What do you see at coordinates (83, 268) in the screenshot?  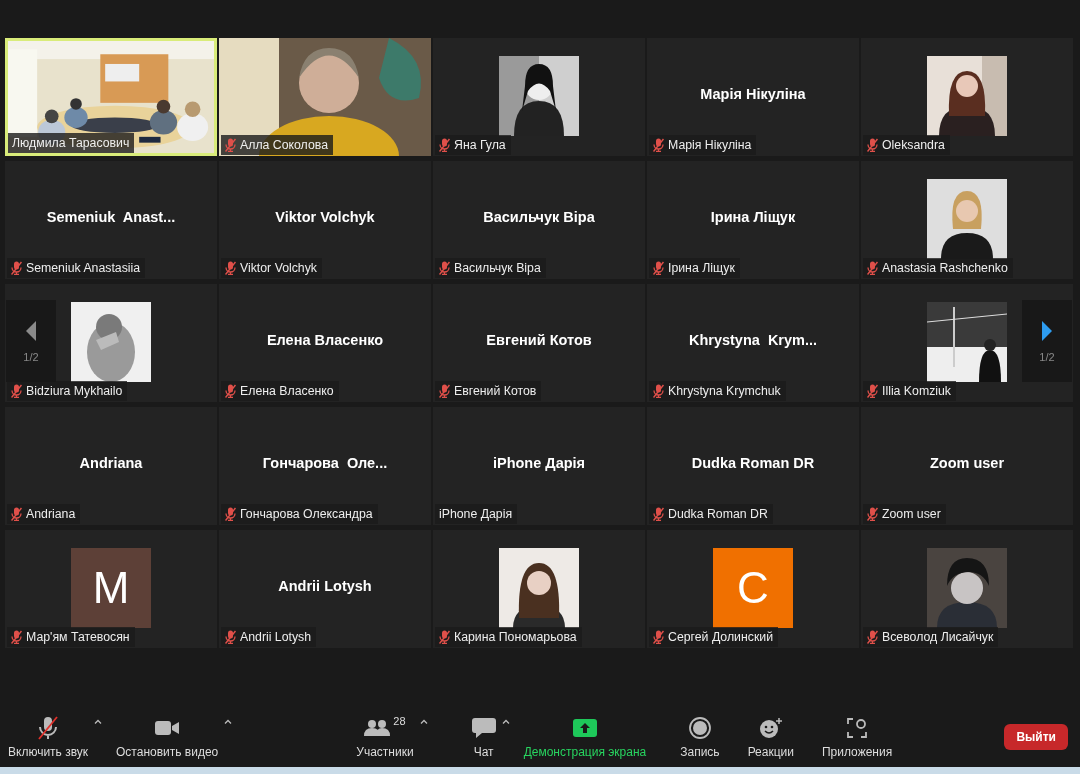 I see `participant-label: Semeniuk Anastasiia` at bounding box center [83, 268].